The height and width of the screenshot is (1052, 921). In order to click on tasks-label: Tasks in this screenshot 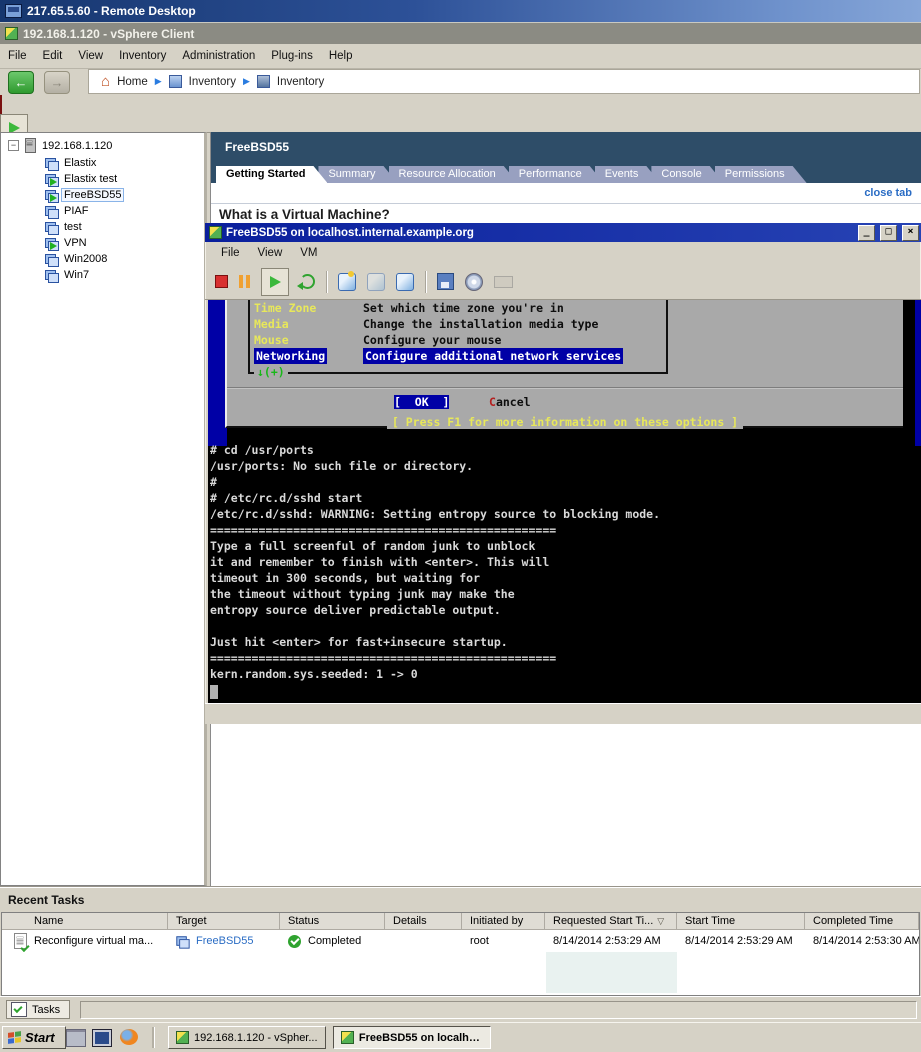, I will do `click(46, 1009)`.